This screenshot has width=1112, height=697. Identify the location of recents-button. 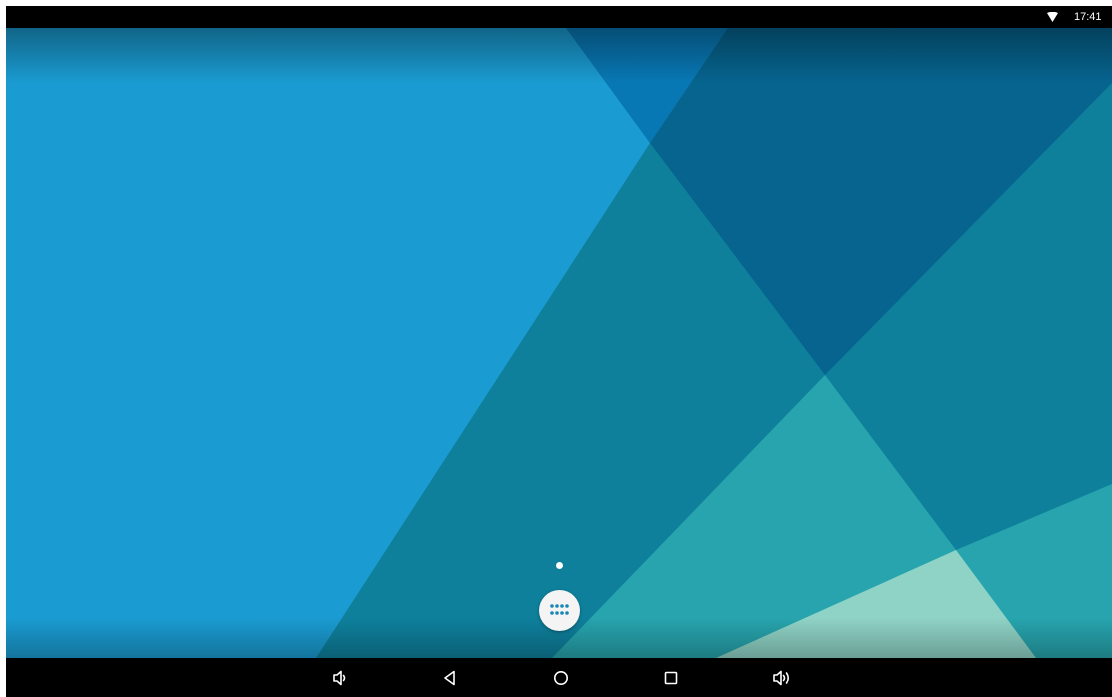
(671, 678).